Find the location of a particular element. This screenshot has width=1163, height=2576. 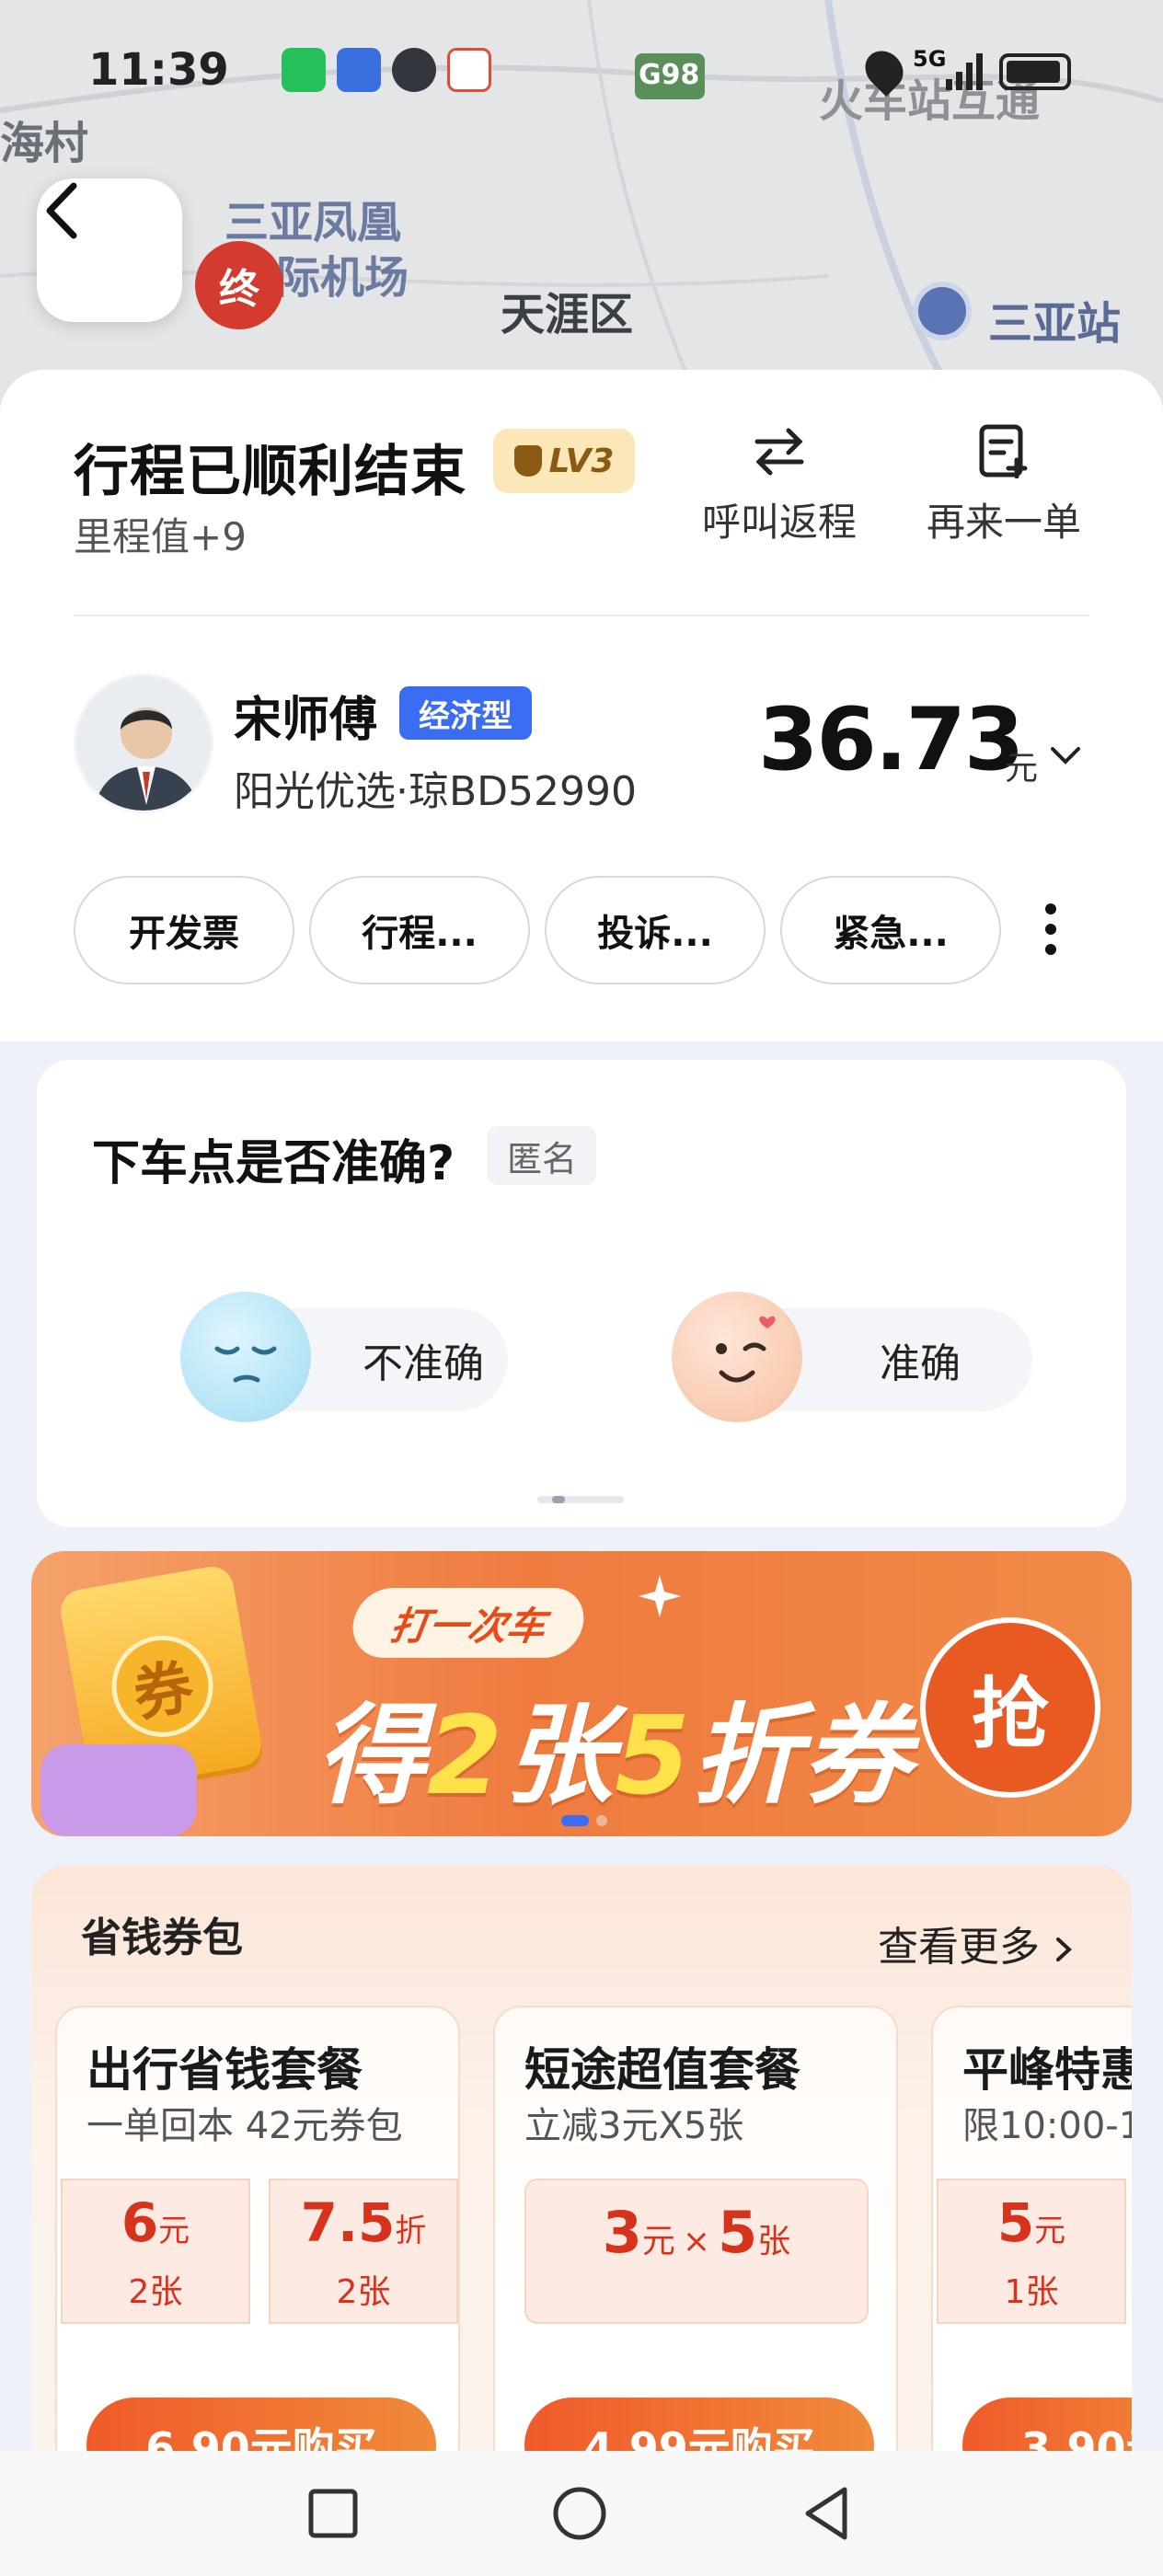

banner-tag: 打一次车 is located at coordinates (469, 1623).